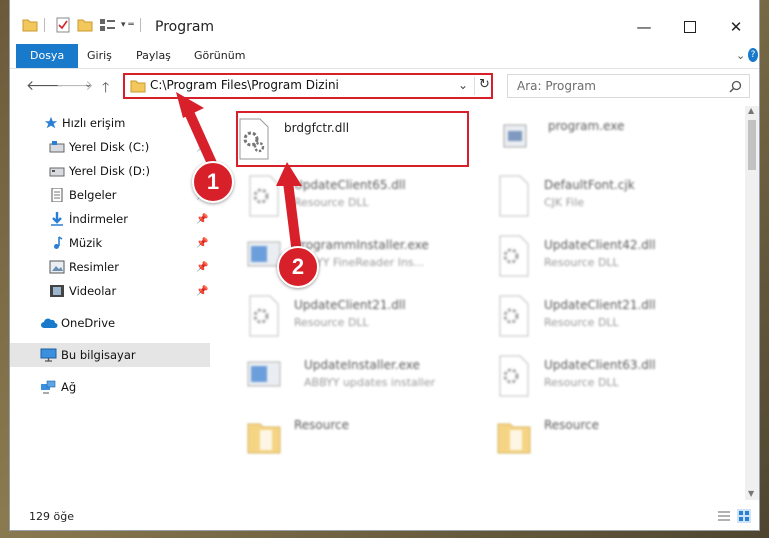  Describe the element at coordinates (58, 242) in the screenshot. I see `music-icon` at that location.